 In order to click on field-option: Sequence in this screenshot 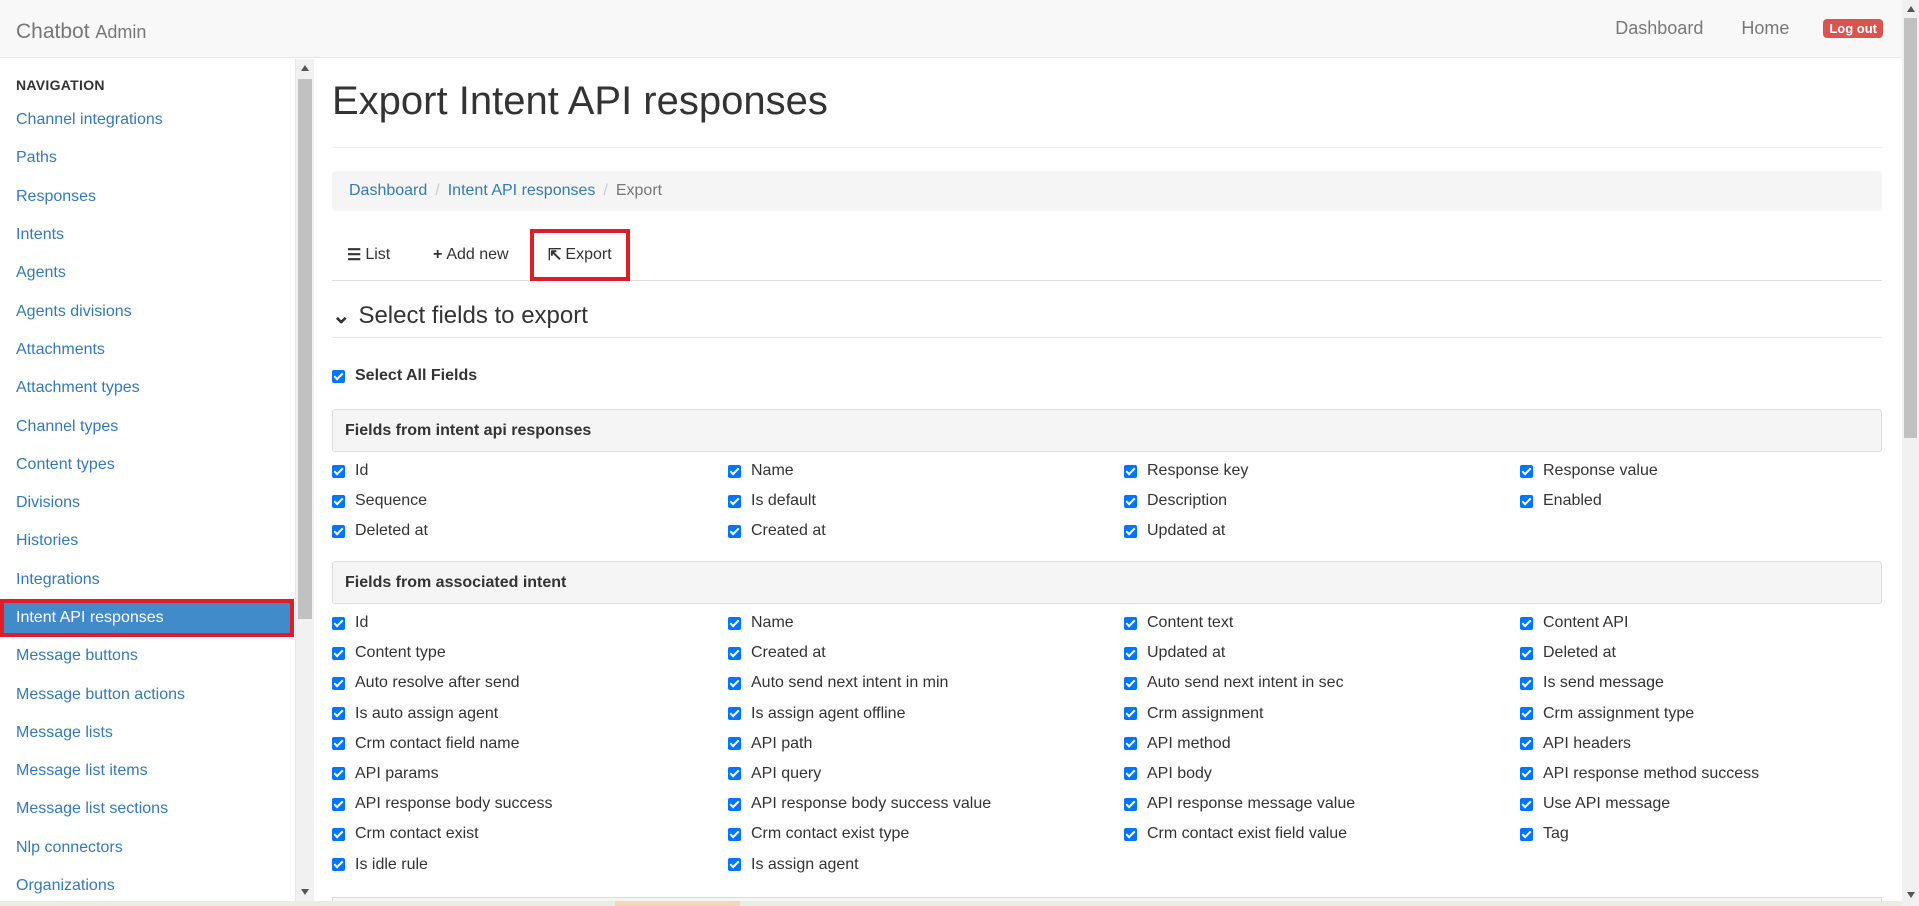, I will do `click(379, 501)`.